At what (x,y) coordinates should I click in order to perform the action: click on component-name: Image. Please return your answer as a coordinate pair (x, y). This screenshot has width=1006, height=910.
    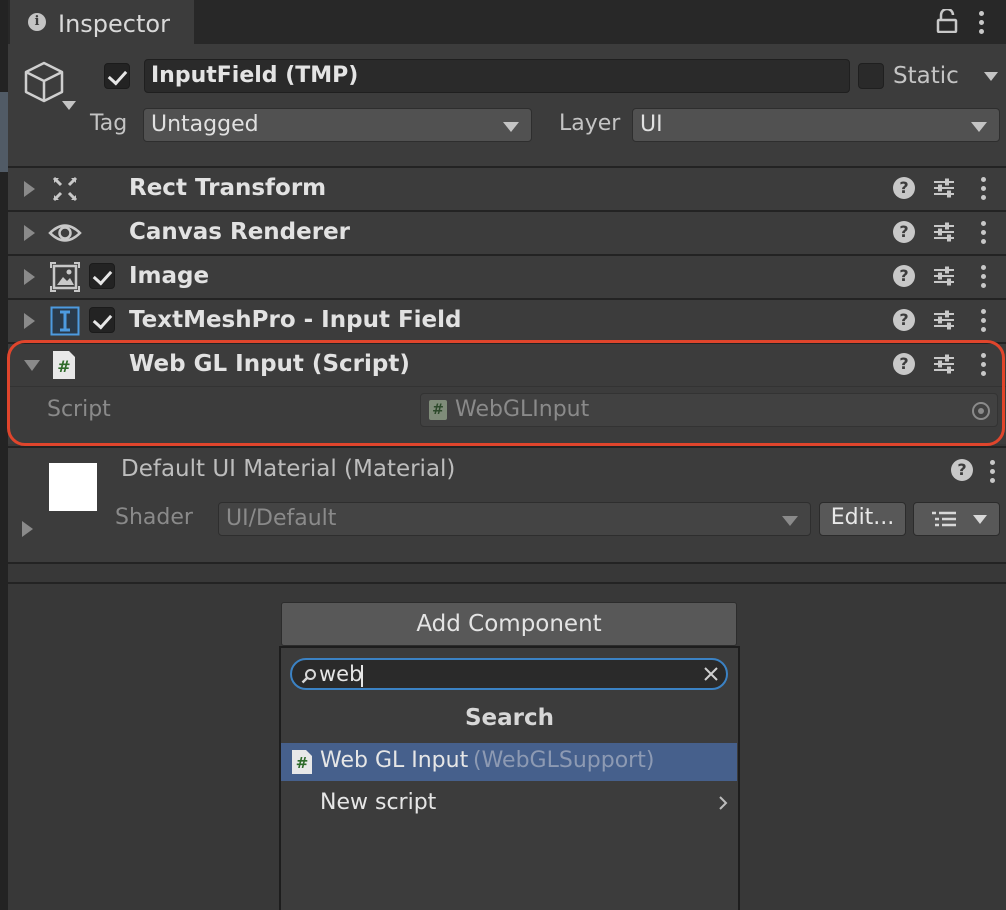
    Looking at the image, I should click on (169, 276).